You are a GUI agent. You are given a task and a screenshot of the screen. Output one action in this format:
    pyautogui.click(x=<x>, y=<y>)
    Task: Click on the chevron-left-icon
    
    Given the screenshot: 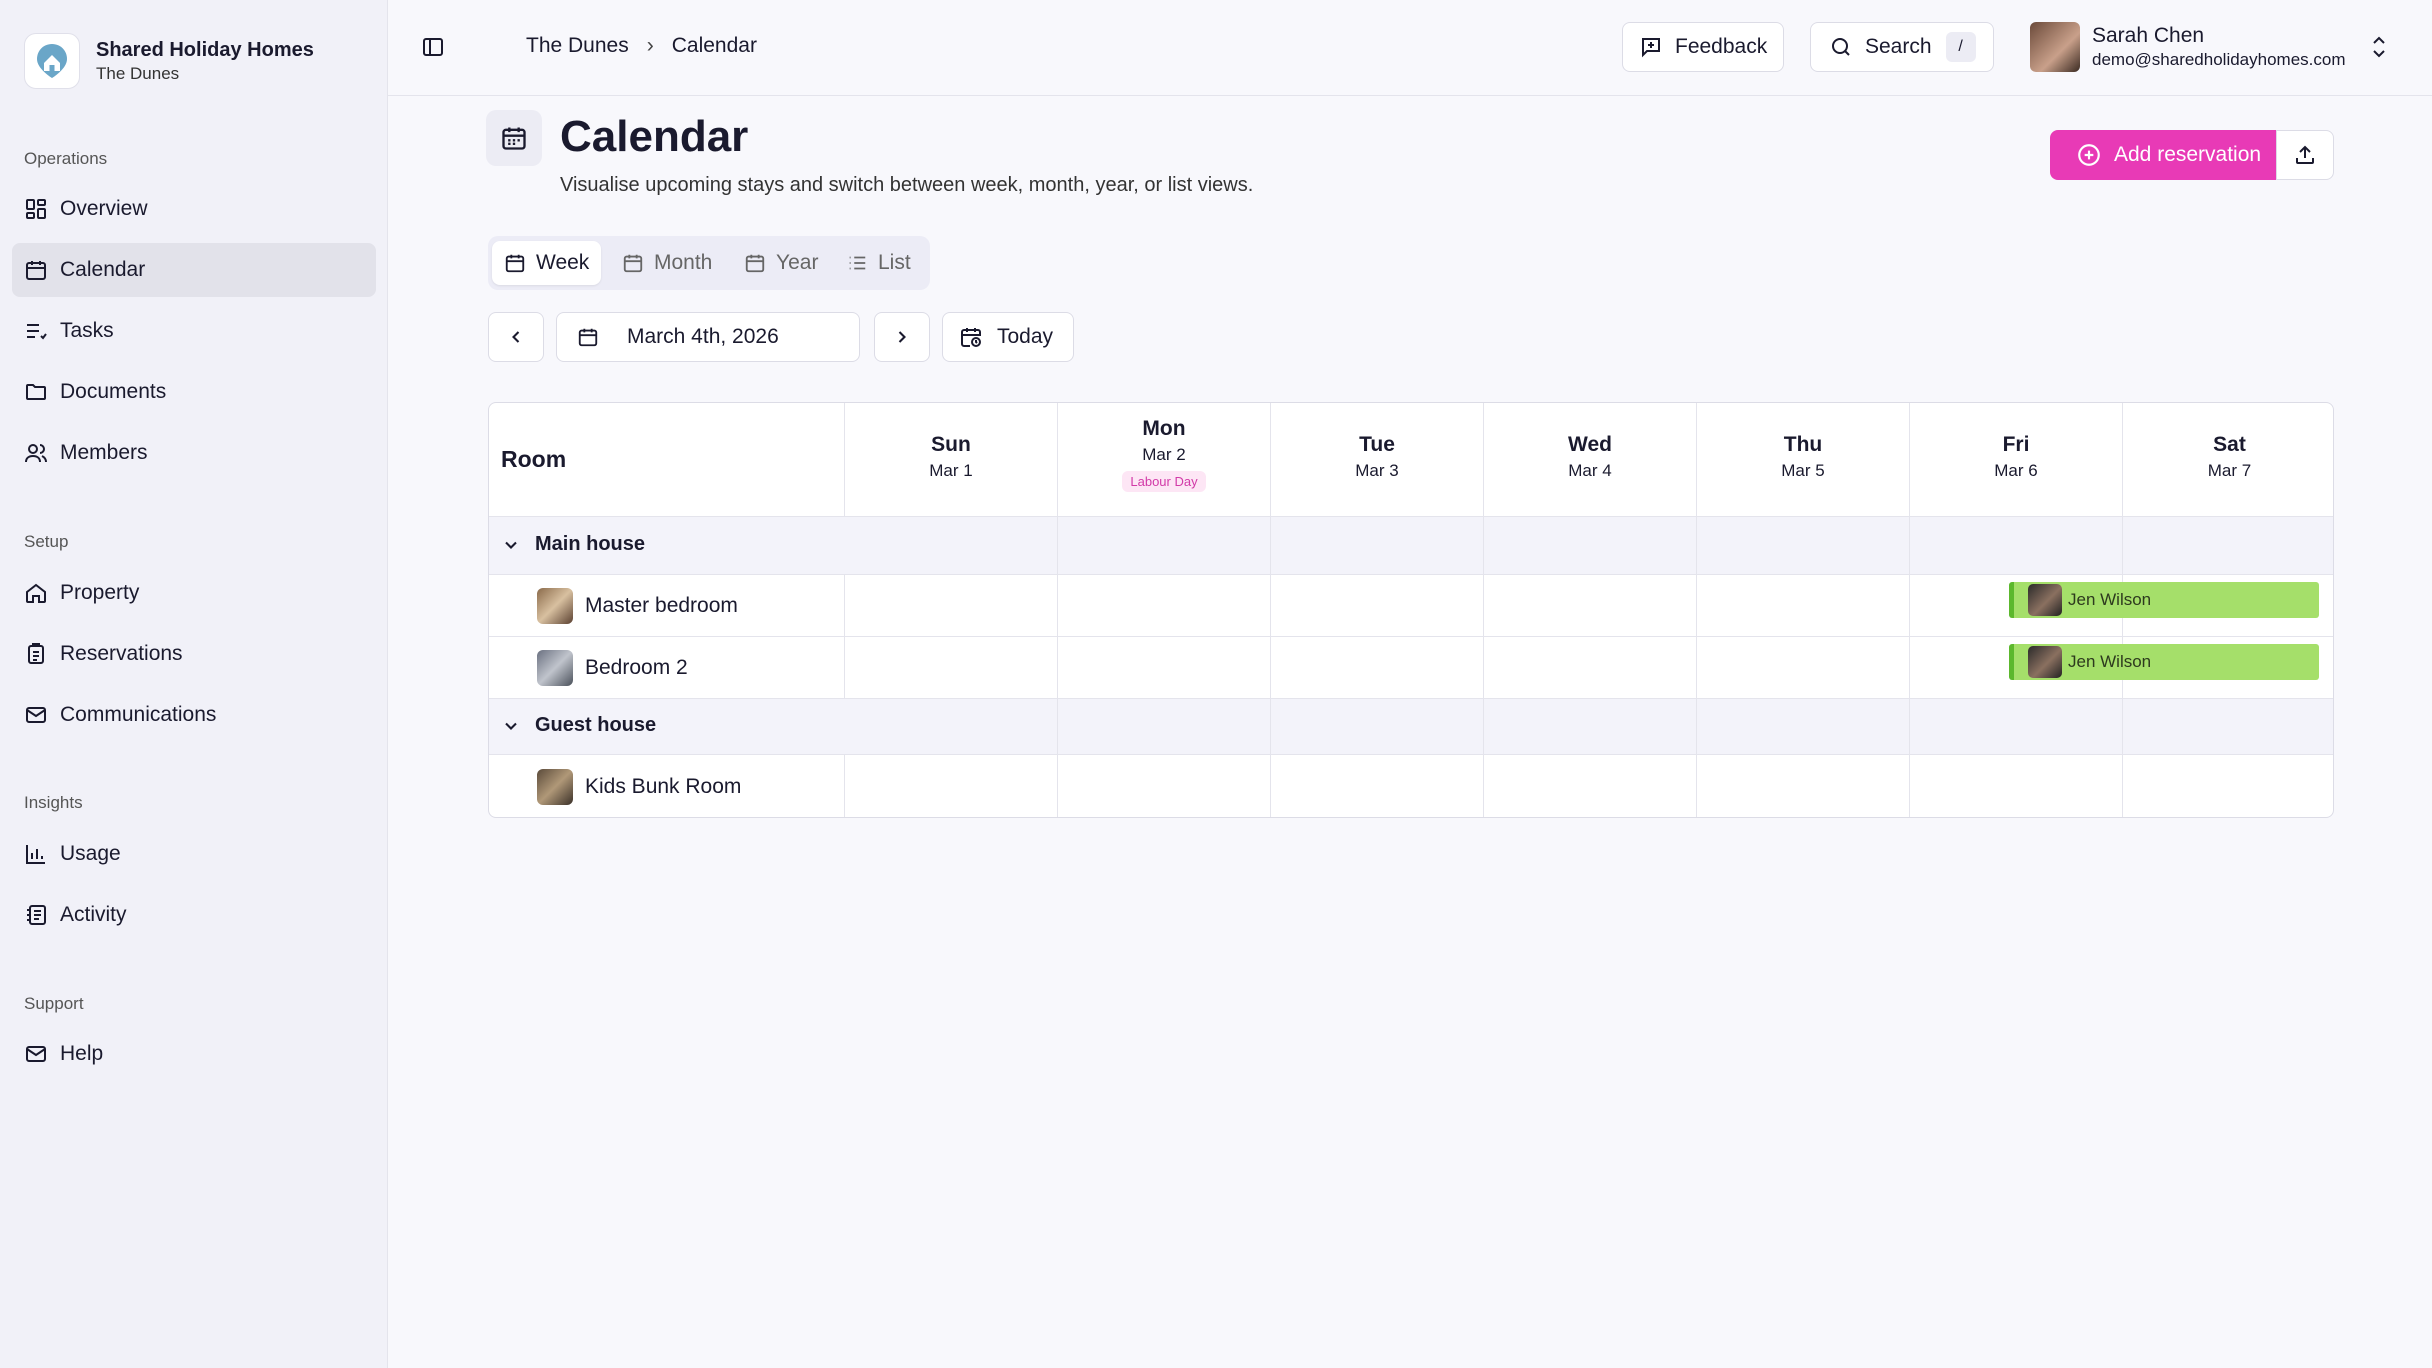 What is the action you would take?
    pyautogui.click(x=516, y=337)
    